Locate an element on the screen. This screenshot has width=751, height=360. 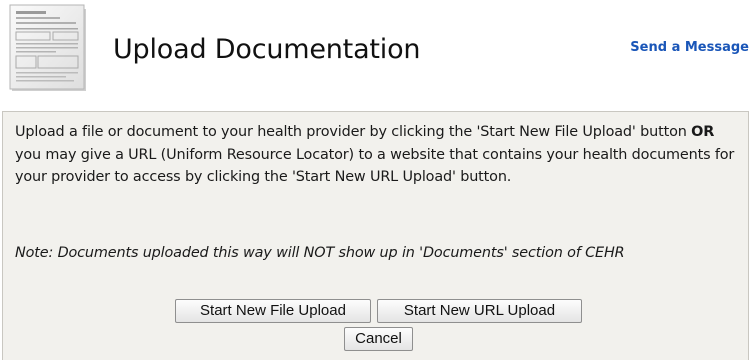
send-message-link: Send a Message is located at coordinates (689, 47).